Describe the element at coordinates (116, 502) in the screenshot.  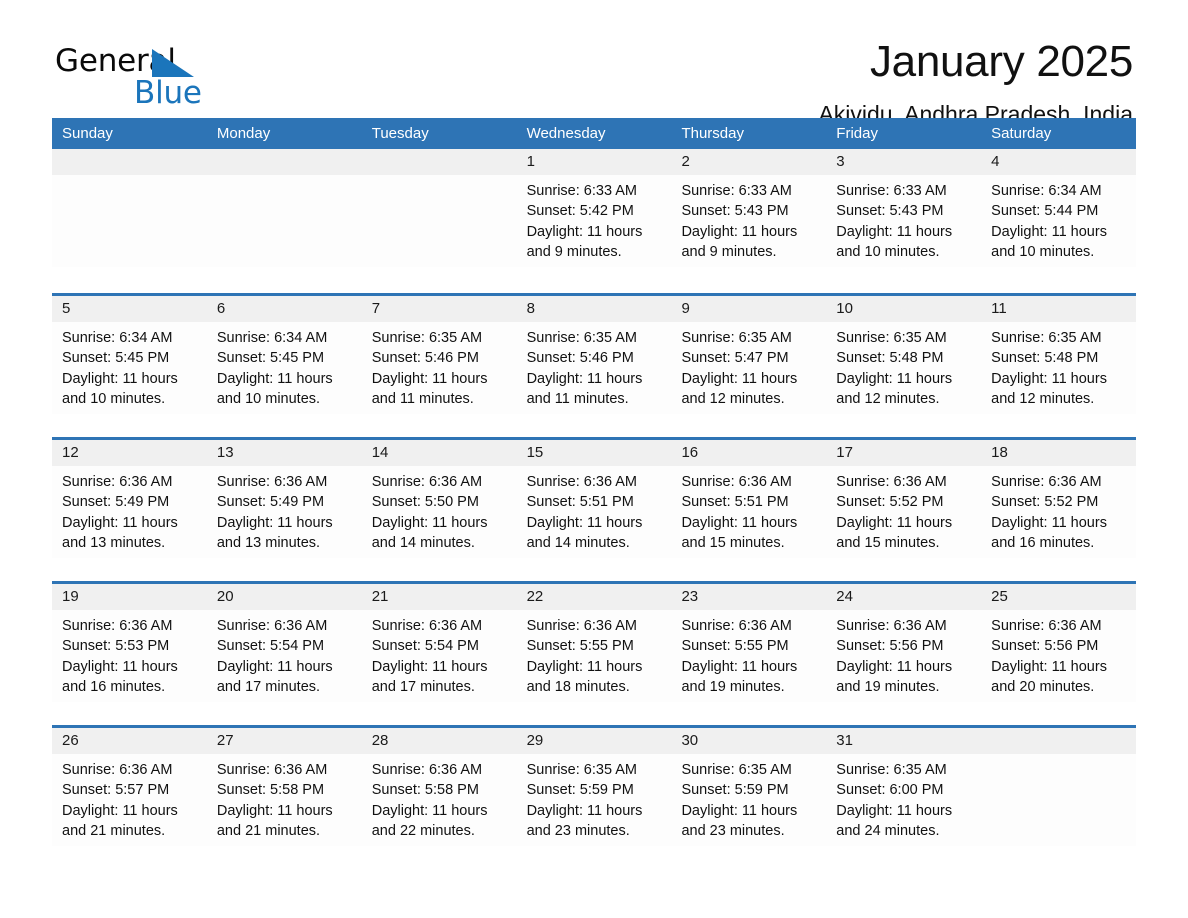
I see `sunset-text: Sunset: 5:49 PM` at that location.